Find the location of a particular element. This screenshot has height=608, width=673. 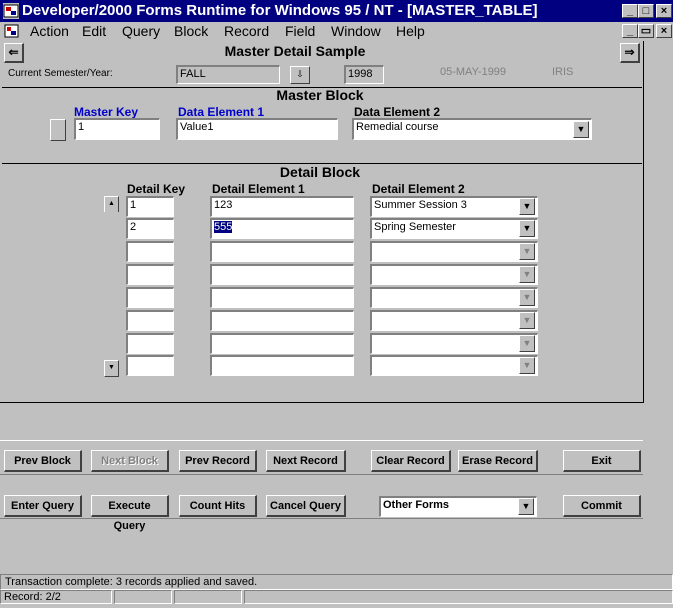

menu-query: Query is located at coordinates (141, 31).